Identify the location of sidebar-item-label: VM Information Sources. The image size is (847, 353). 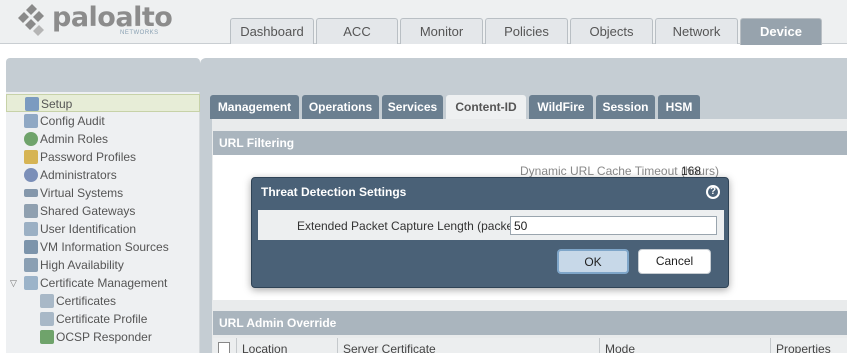
(104, 247).